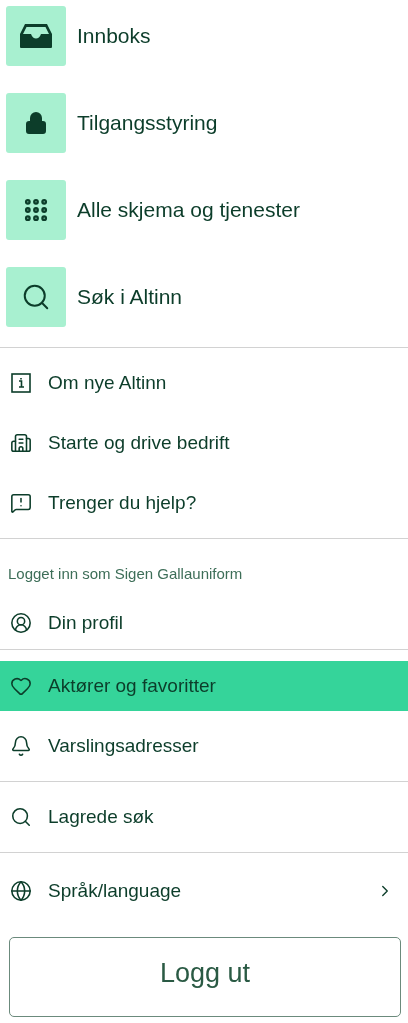  What do you see at coordinates (204, 686) in the screenshot?
I see `menu-link: Aktører og favoritter` at bounding box center [204, 686].